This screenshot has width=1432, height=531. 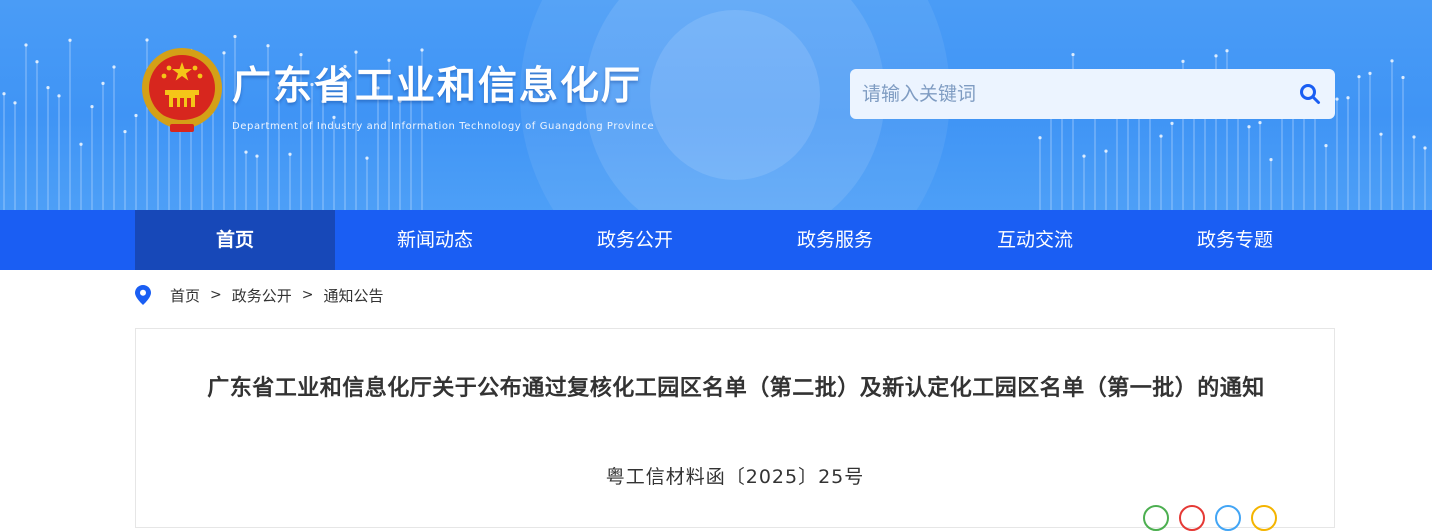 What do you see at coordinates (635, 240) in the screenshot?
I see `nav-item-public-affairs: 政务公开` at bounding box center [635, 240].